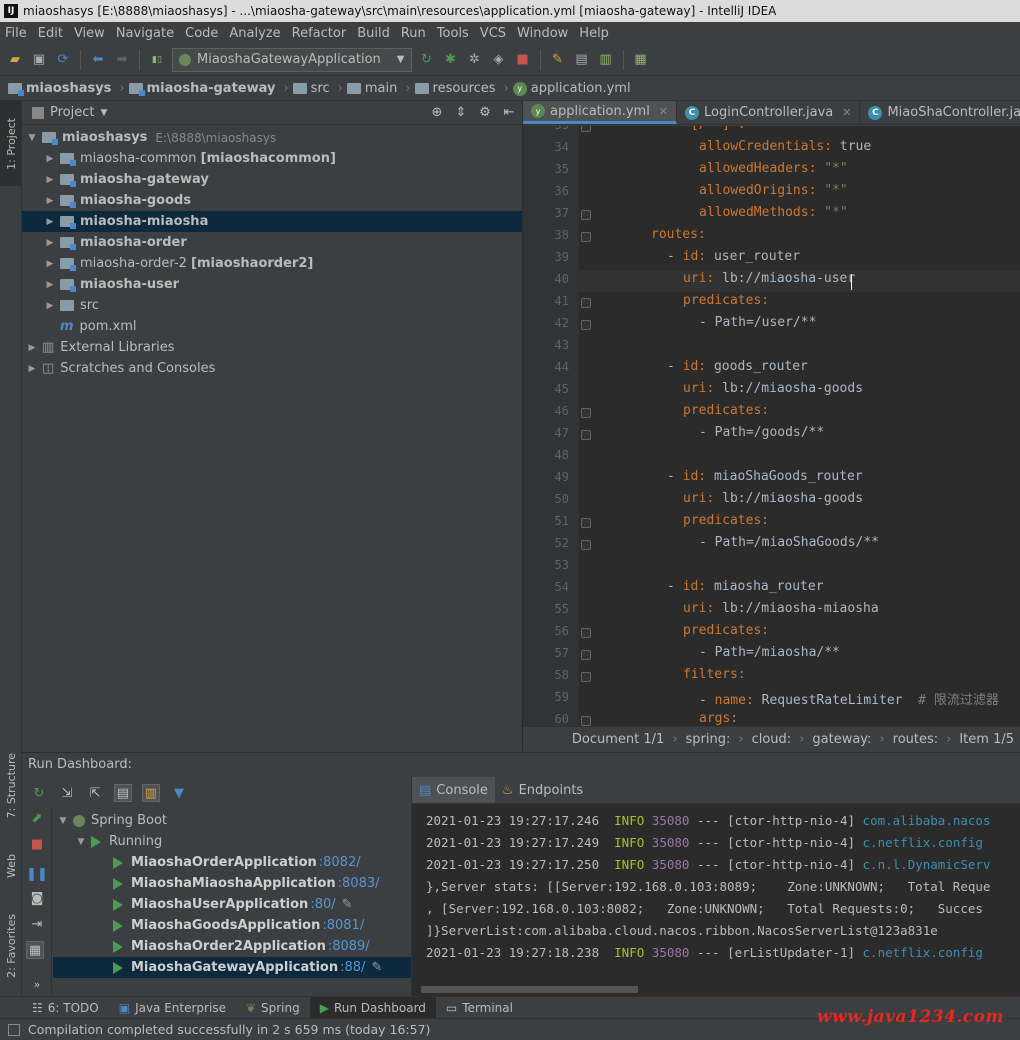  What do you see at coordinates (15, 60) in the screenshot?
I see `open-folder-icon: ▰` at bounding box center [15, 60].